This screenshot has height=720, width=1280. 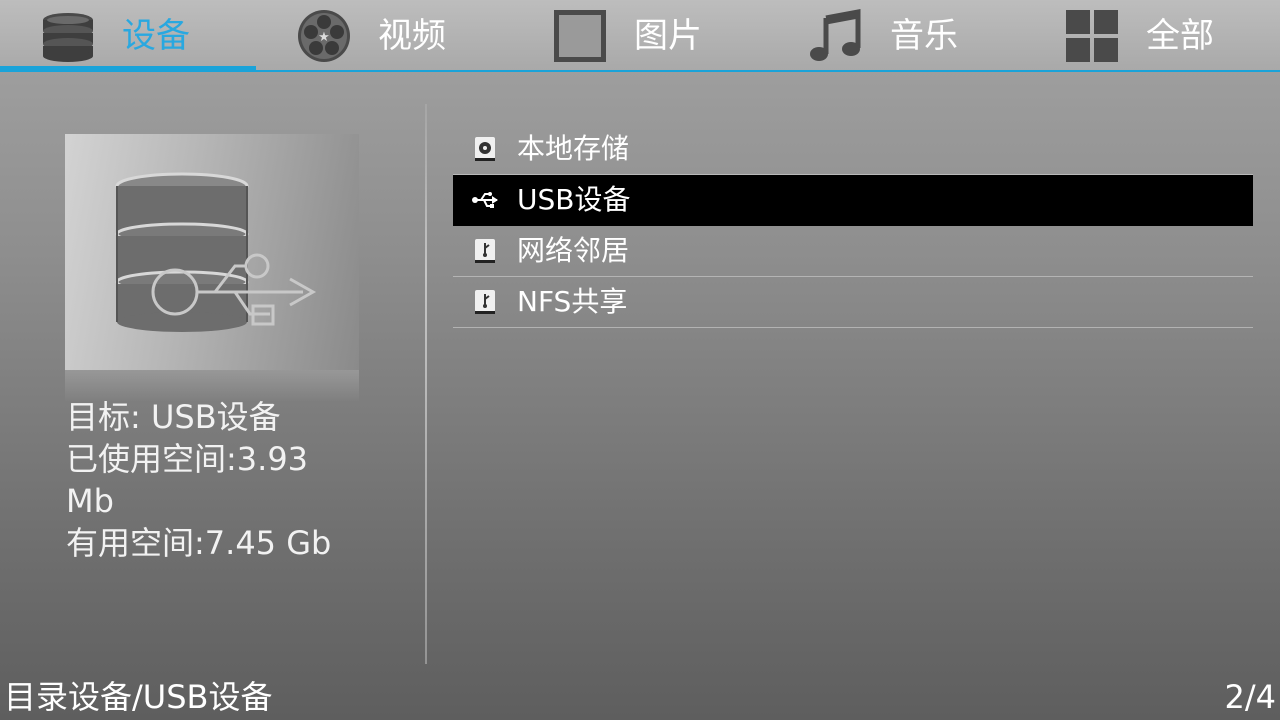 What do you see at coordinates (580, 36) in the screenshot?
I see `picture-frame-icon` at bounding box center [580, 36].